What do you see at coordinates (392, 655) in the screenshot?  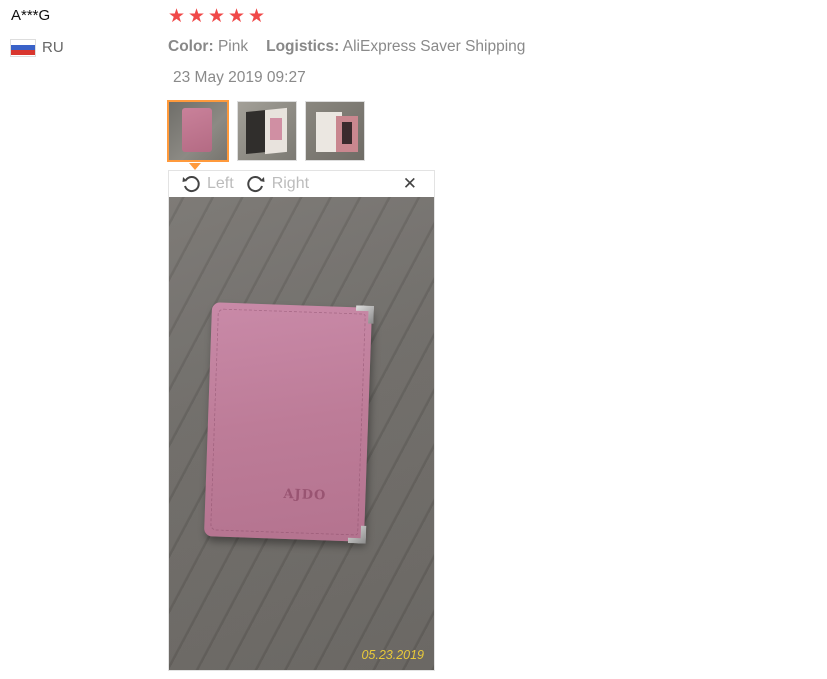 I see `photo-date-stamp: 05.23.2019` at bounding box center [392, 655].